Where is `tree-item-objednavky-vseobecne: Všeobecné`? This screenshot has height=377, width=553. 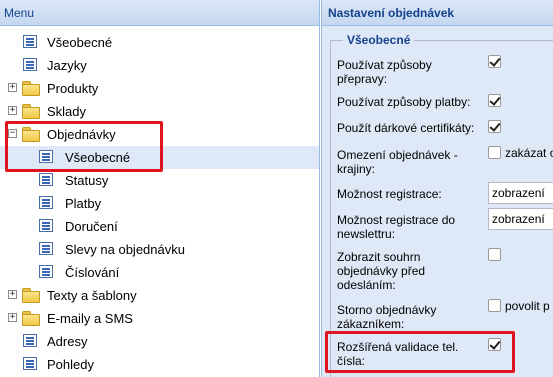
tree-item-objednavky-vseobecne: Všeobecné is located at coordinates (159, 157).